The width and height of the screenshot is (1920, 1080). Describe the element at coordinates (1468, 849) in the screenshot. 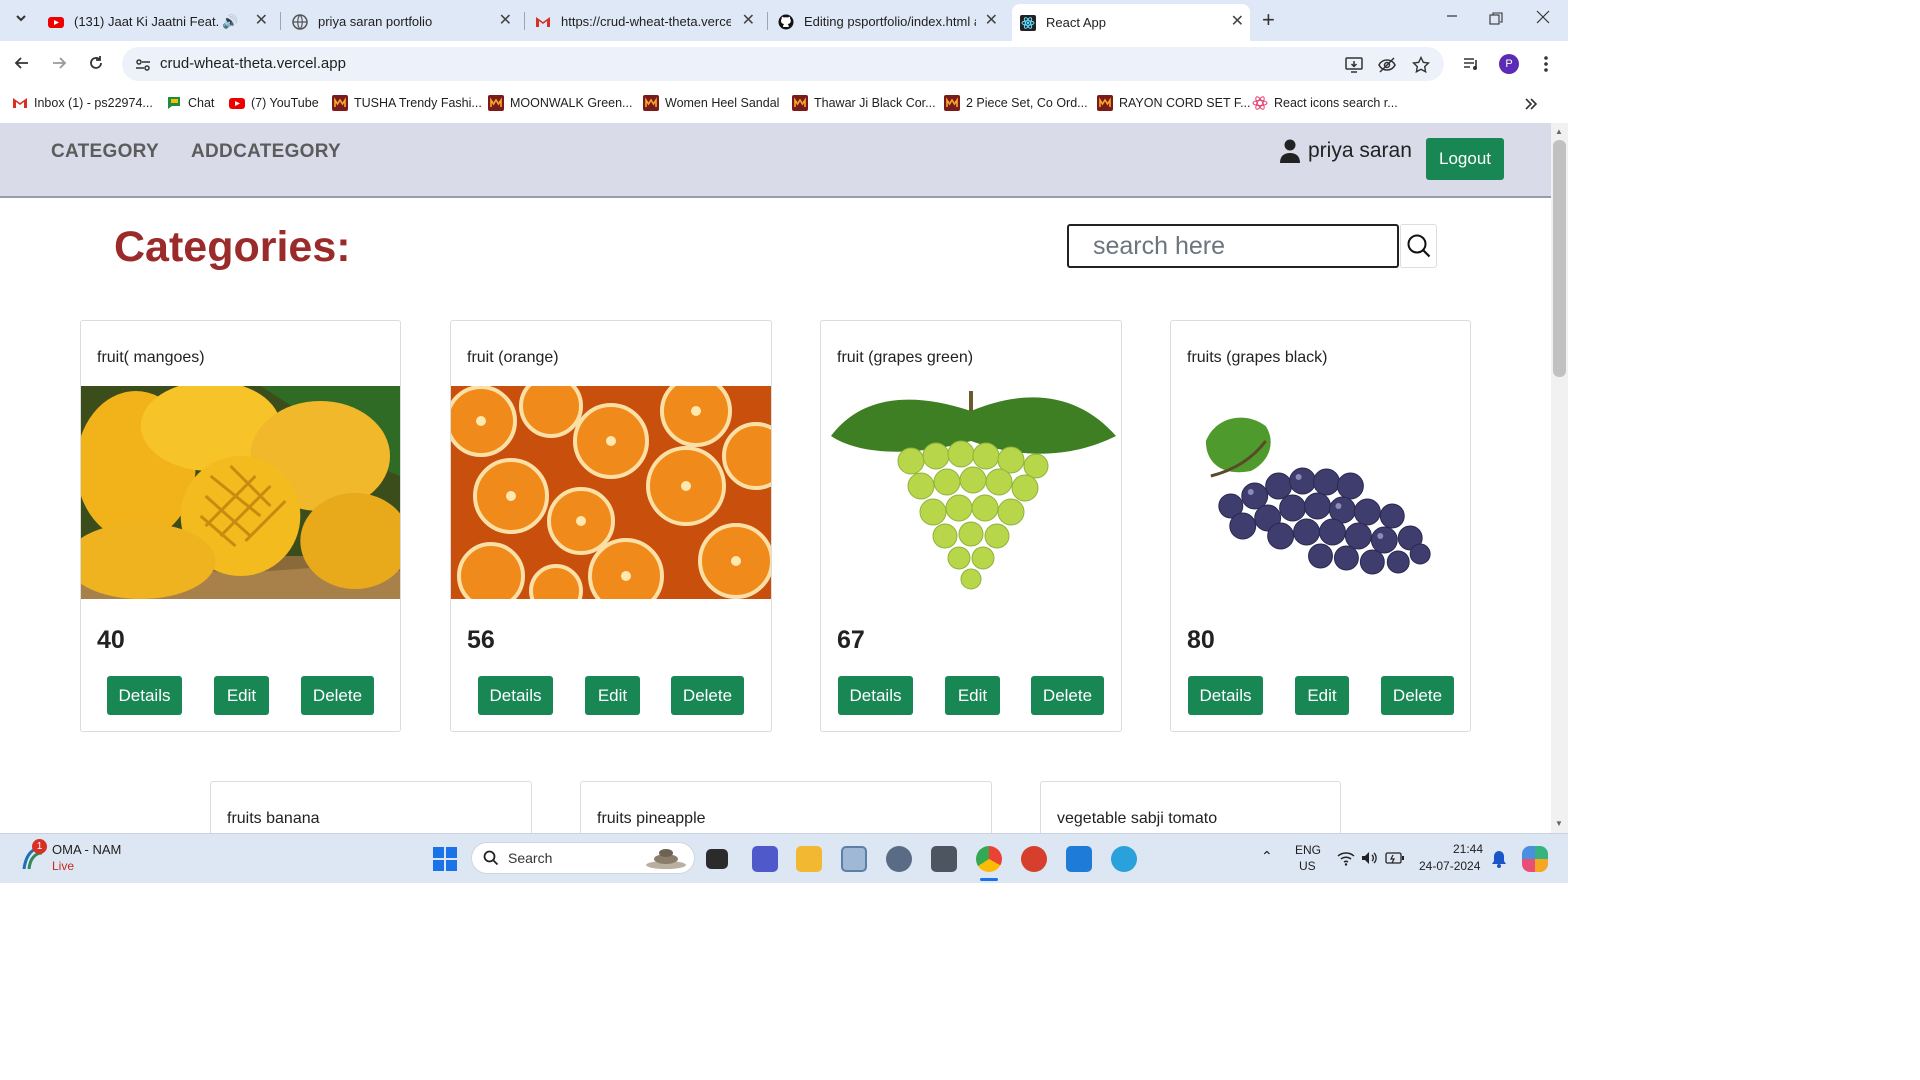

I see `clock-time: 21:44` at that location.